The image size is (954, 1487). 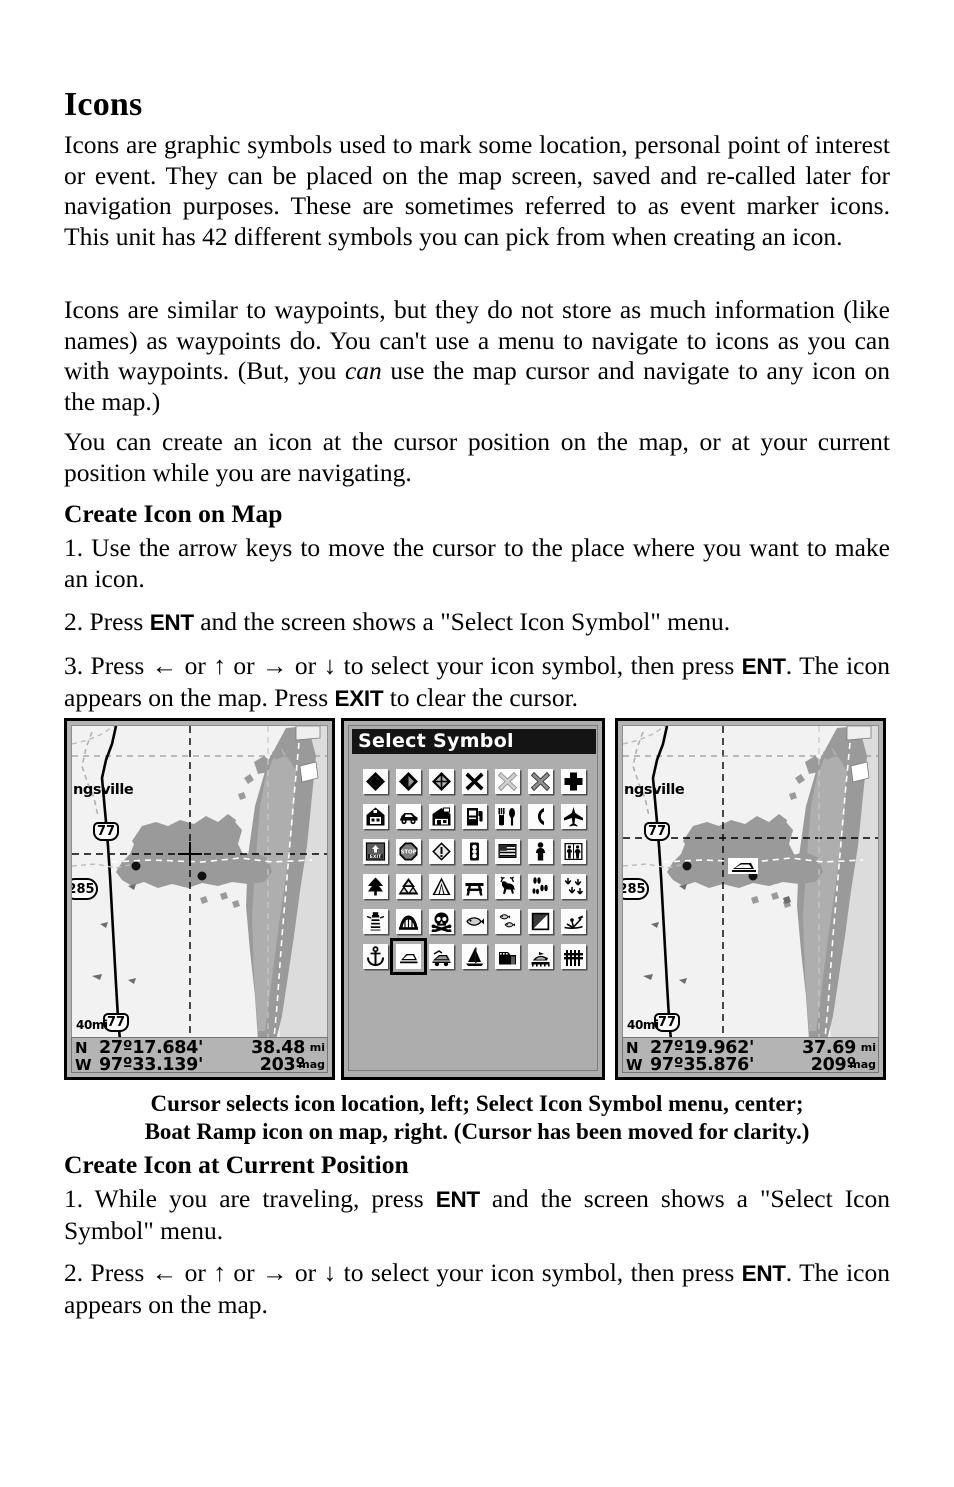 What do you see at coordinates (481, 697) in the screenshot?
I see `step3-text-c: to clear the cursor.` at bounding box center [481, 697].